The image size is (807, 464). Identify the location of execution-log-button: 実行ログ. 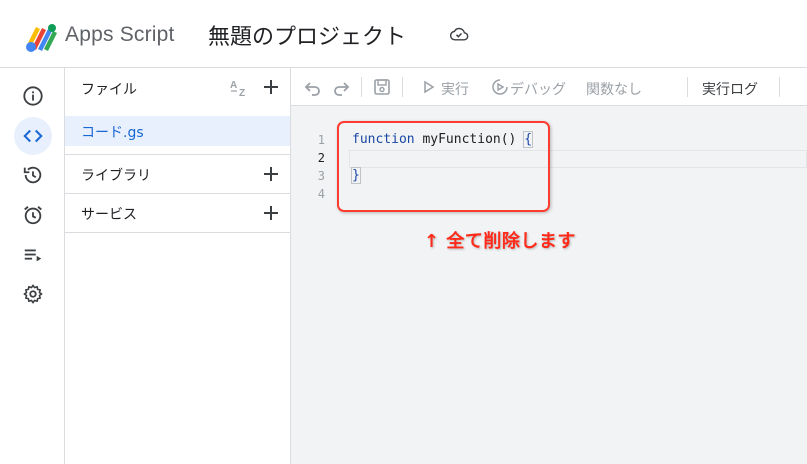
(730, 89).